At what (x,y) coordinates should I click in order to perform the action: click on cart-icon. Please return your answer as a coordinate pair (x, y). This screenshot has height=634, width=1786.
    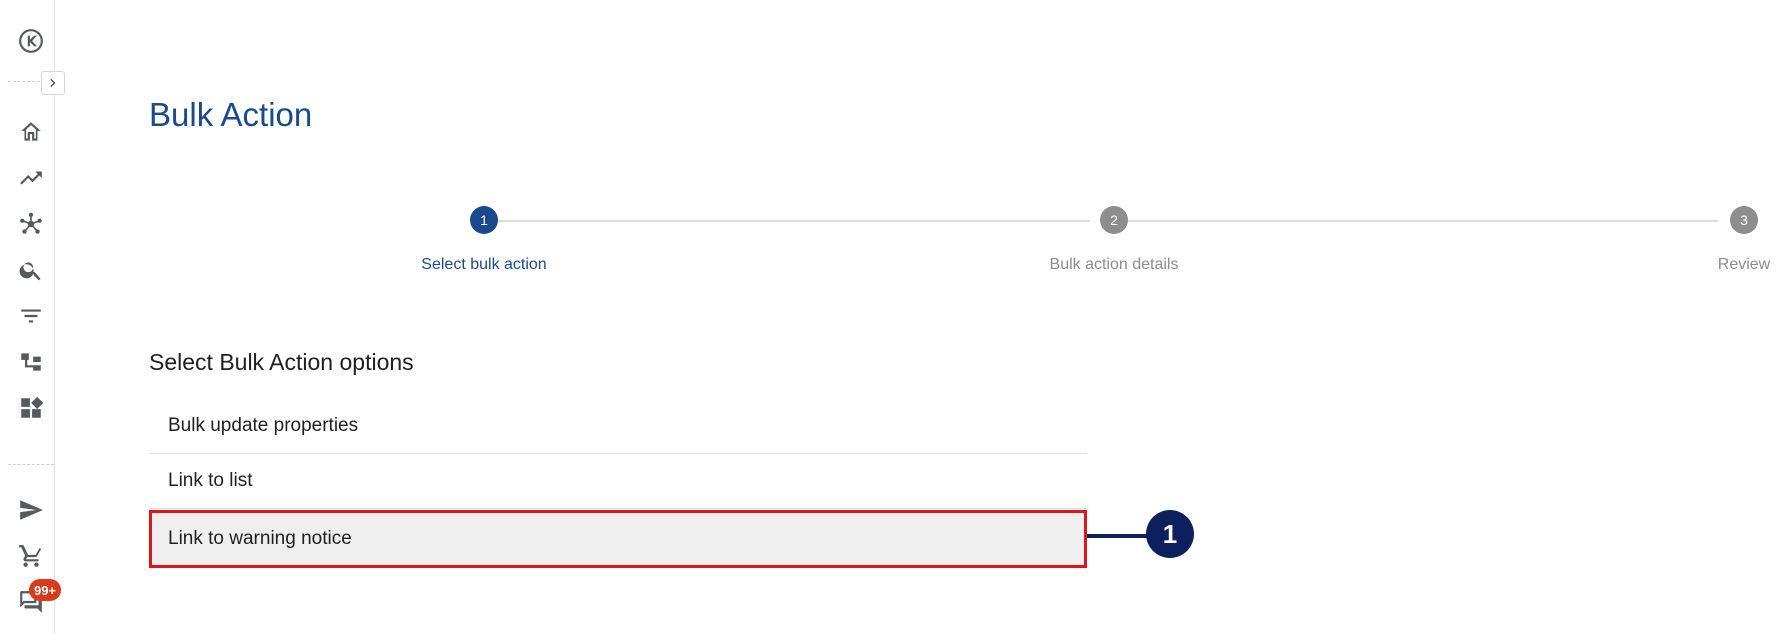
    Looking at the image, I should click on (31, 556).